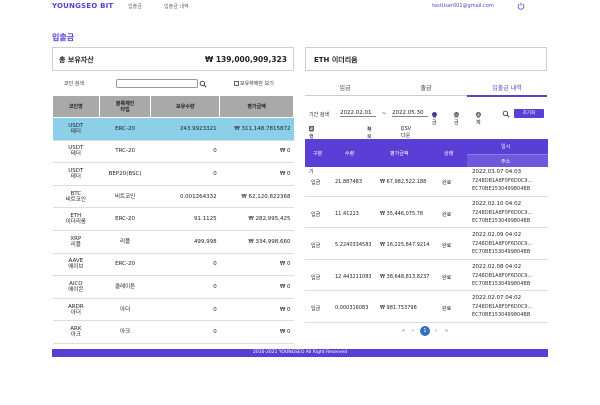 This screenshot has width=600, height=405. Describe the element at coordinates (256, 242) in the screenshot. I see `value: ₩ 334,998,660` at that location.